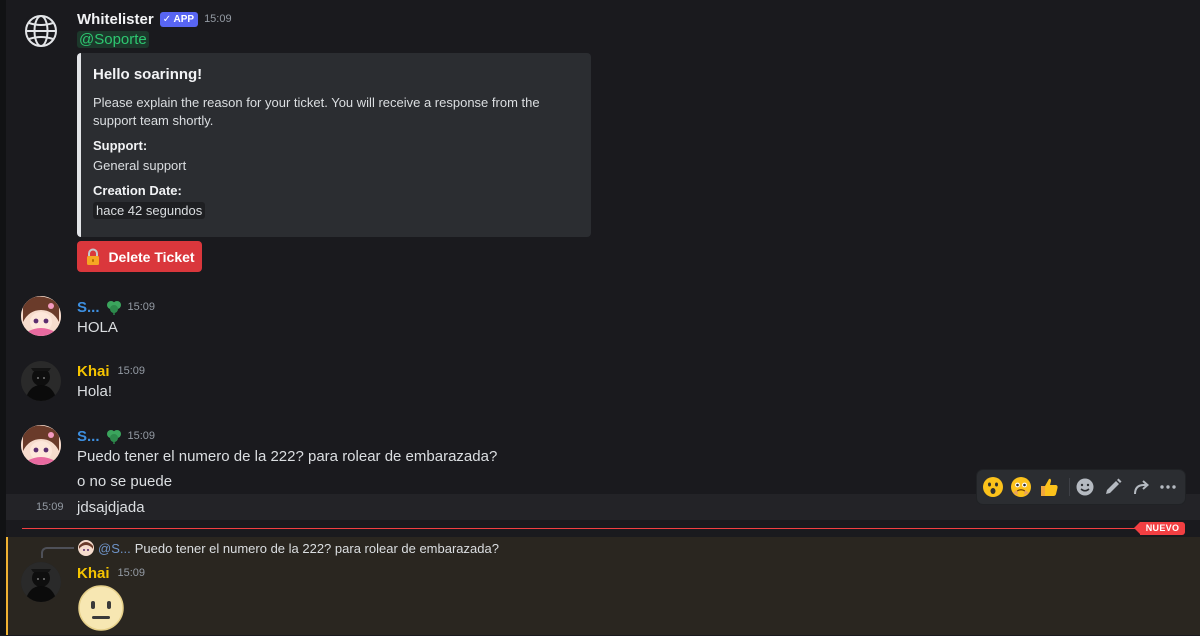 The height and width of the screenshot is (636, 1200). I want to click on lock-icon, so click(93, 256).